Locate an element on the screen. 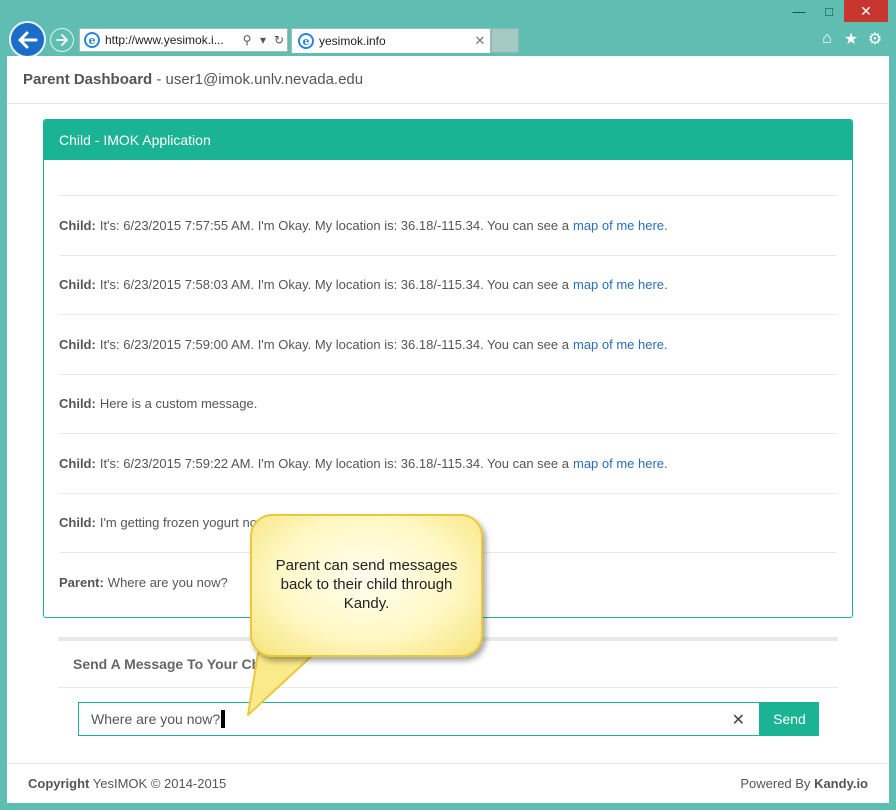  forward-arrow-icon is located at coordinates (62, 40).